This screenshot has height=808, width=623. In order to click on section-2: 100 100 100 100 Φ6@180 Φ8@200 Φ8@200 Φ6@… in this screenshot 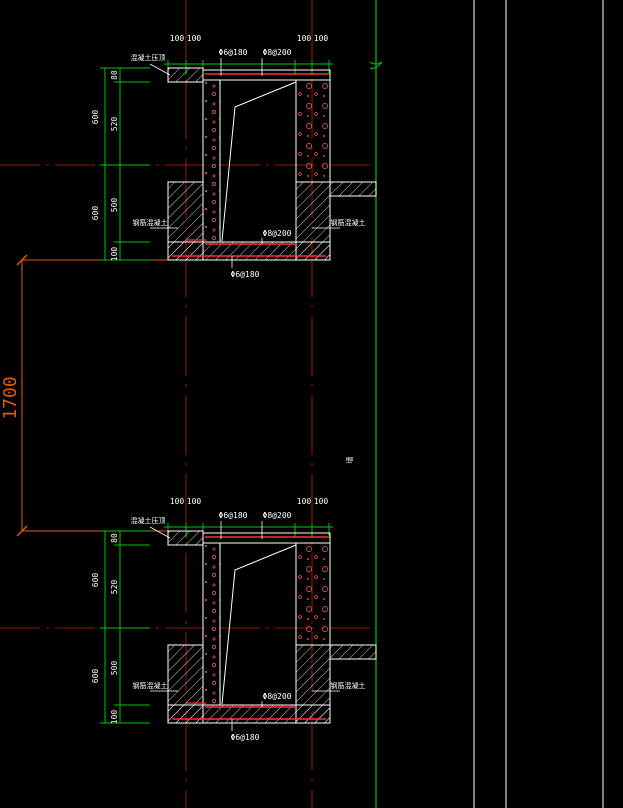, I will do `click(234, 619)`.